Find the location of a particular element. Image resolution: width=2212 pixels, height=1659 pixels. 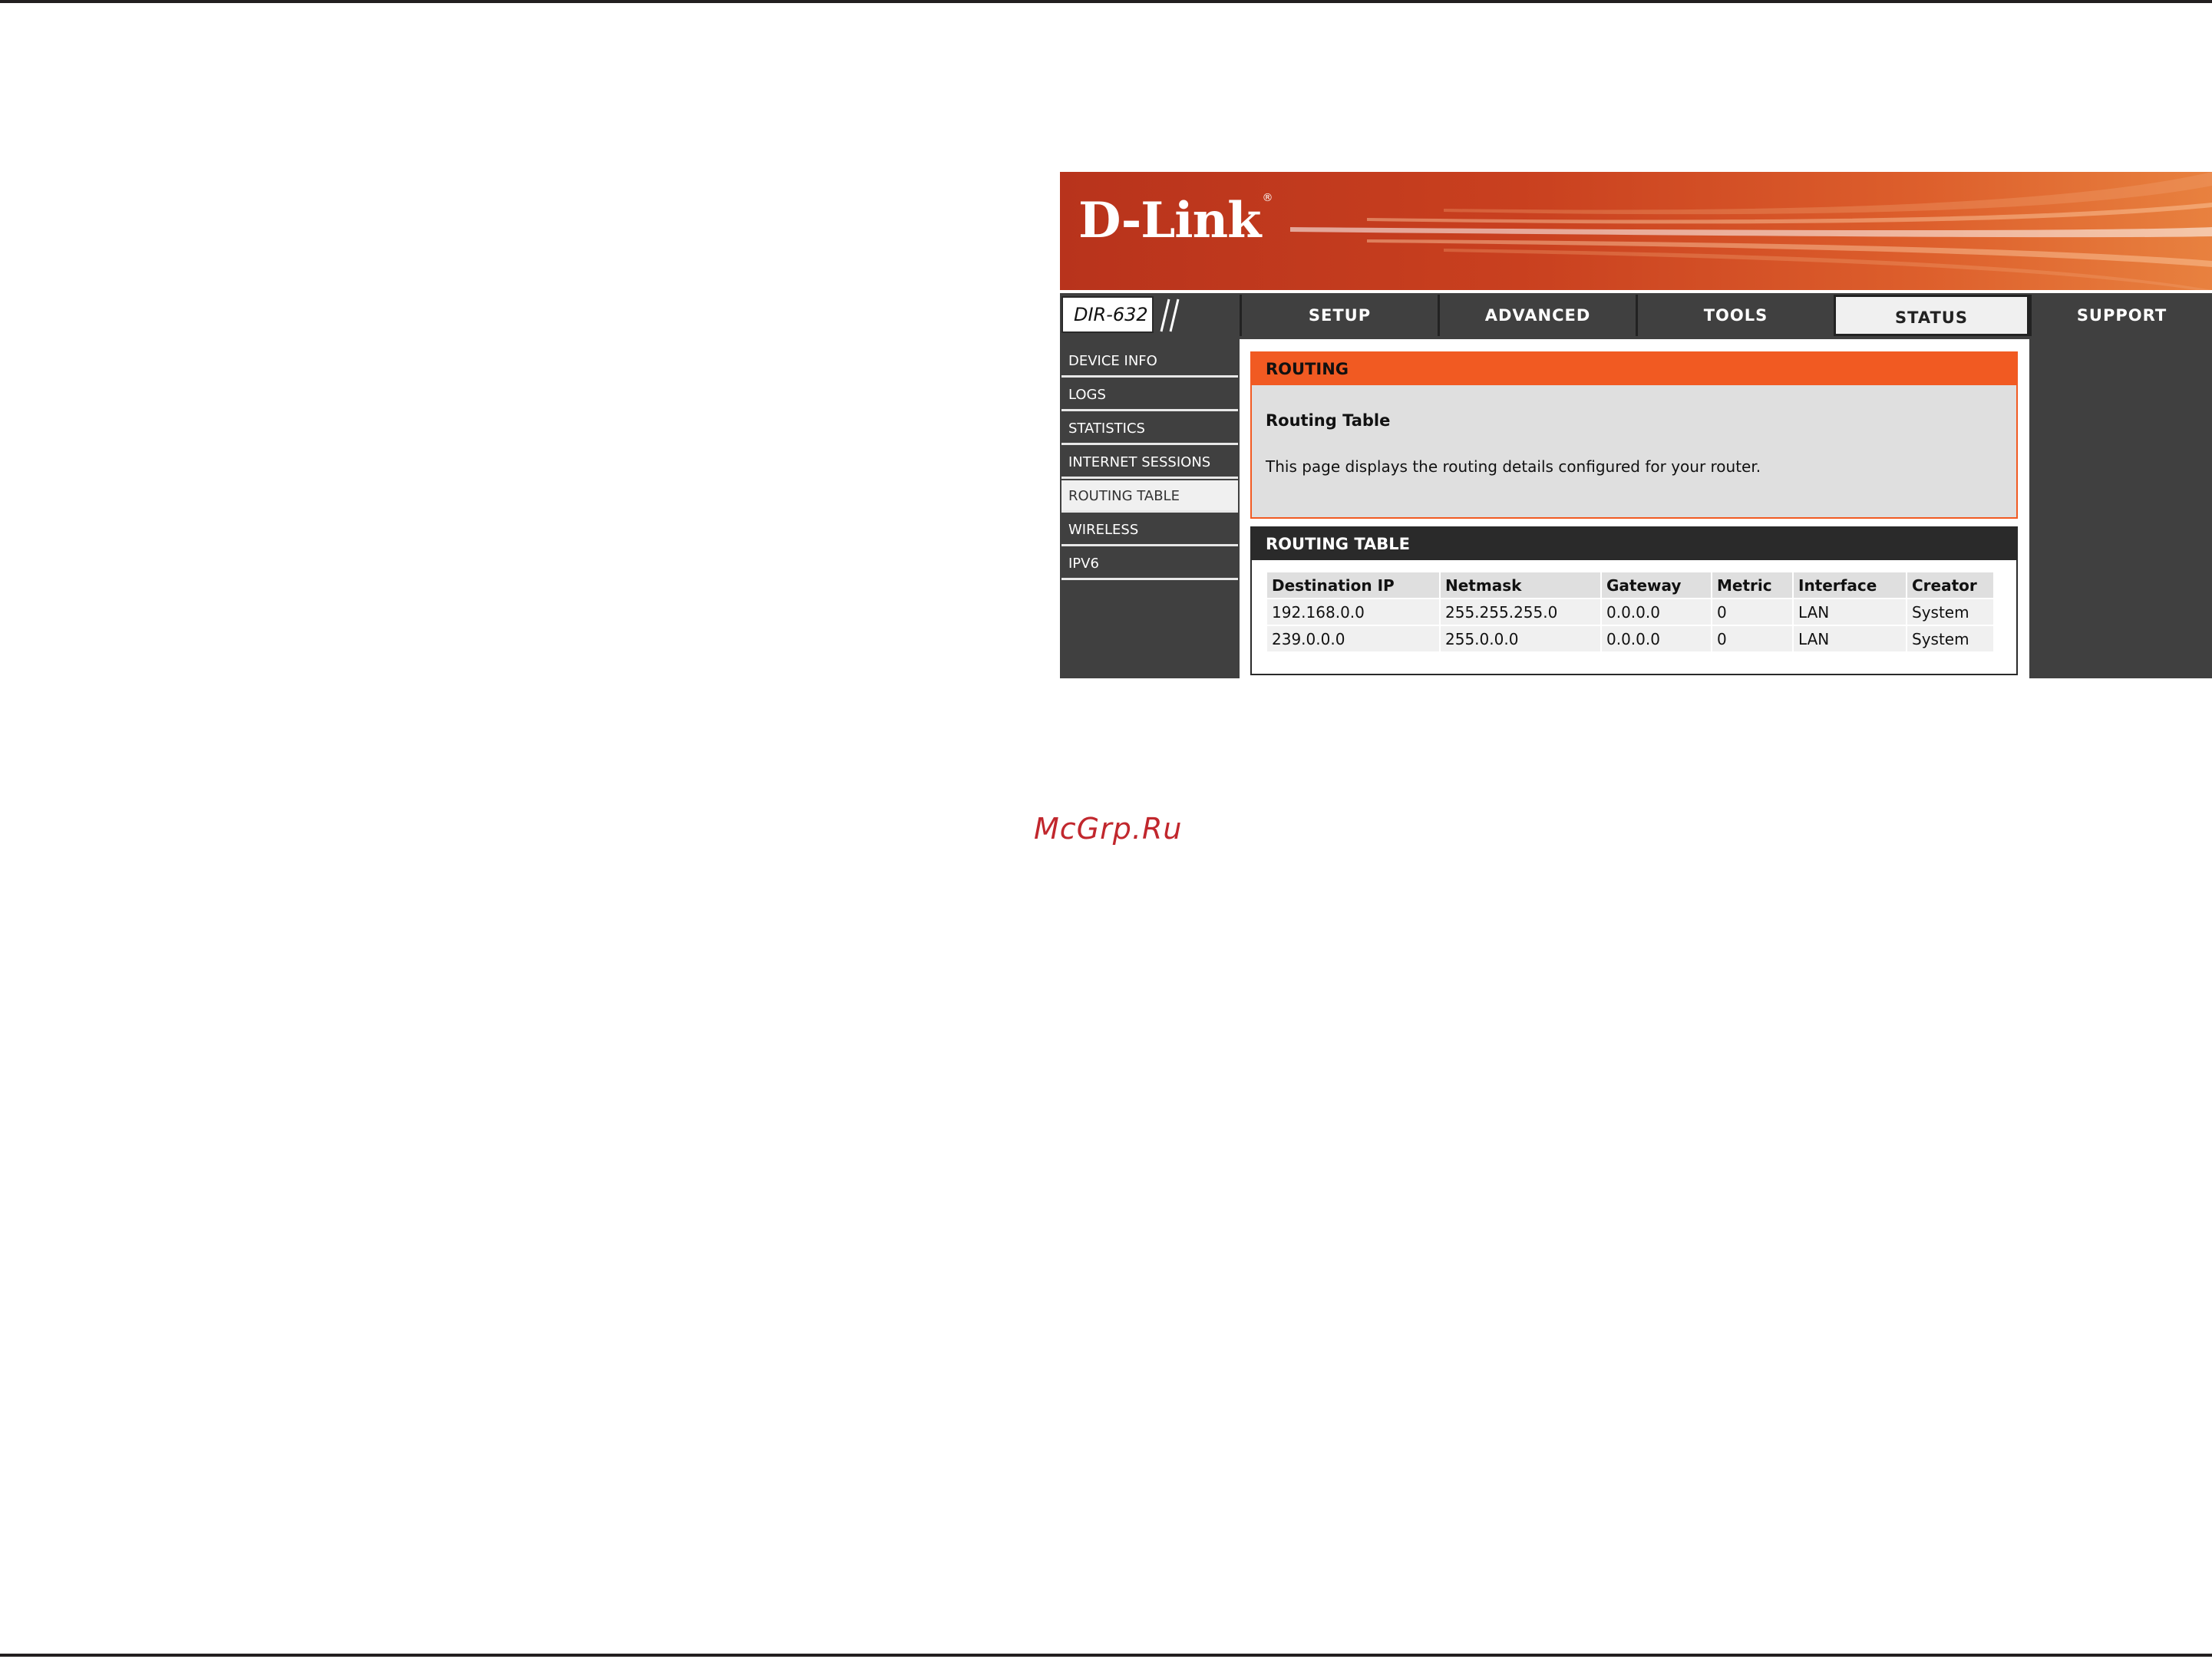

routing-header: ROUTING is located at coordinates (1634, 369).